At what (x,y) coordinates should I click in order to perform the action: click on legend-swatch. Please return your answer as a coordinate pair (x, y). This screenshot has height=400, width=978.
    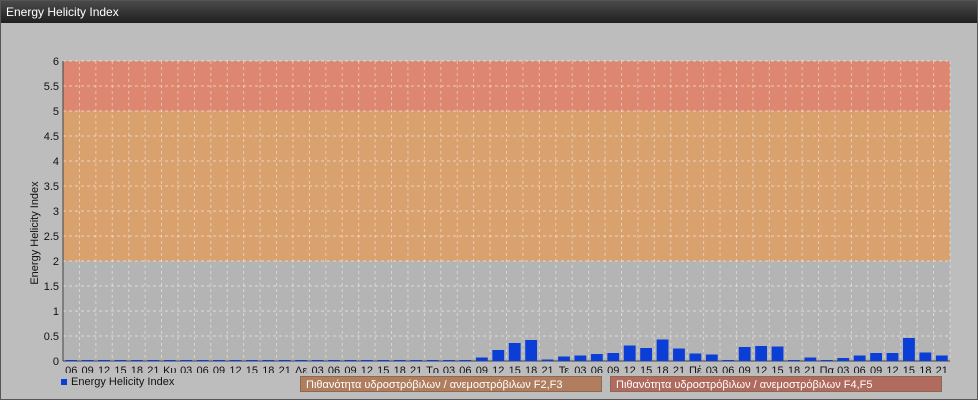
    Looking at the image, I should click on (64, 382).